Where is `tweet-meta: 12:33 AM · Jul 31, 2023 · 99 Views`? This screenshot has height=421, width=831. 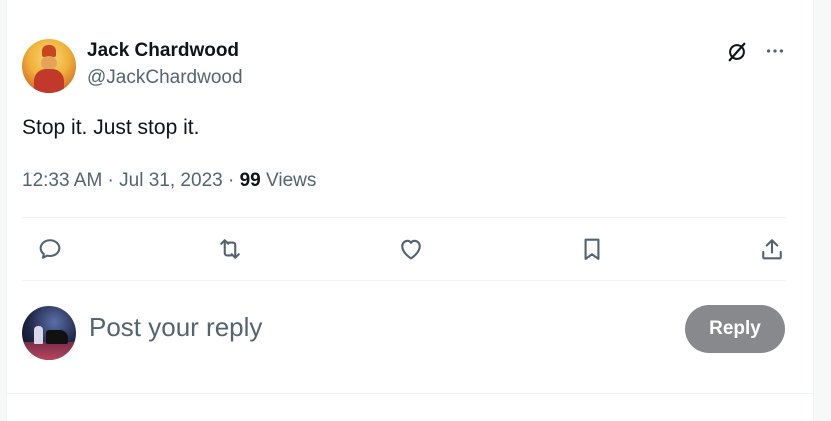
tweet-meta: 12:33 AM · Jul 31, 2023 · 99 Views is located at coordinates (169, 181).